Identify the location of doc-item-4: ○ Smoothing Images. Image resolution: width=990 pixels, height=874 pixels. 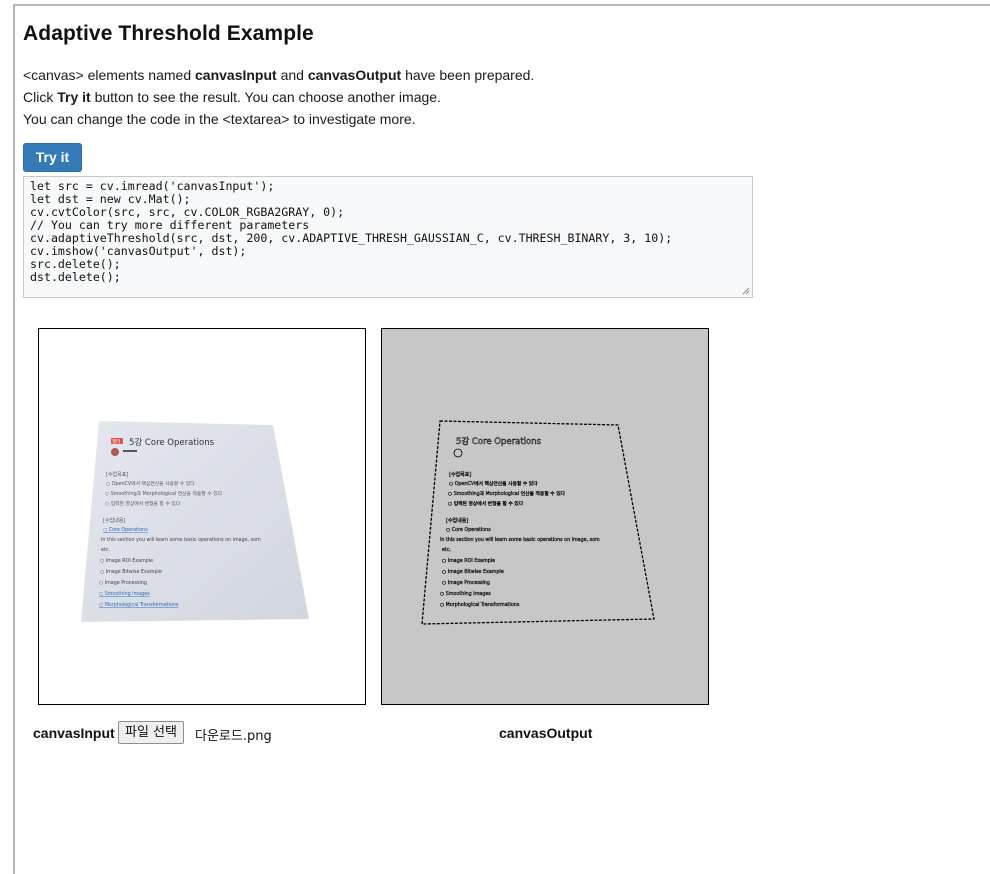
(124, 594).